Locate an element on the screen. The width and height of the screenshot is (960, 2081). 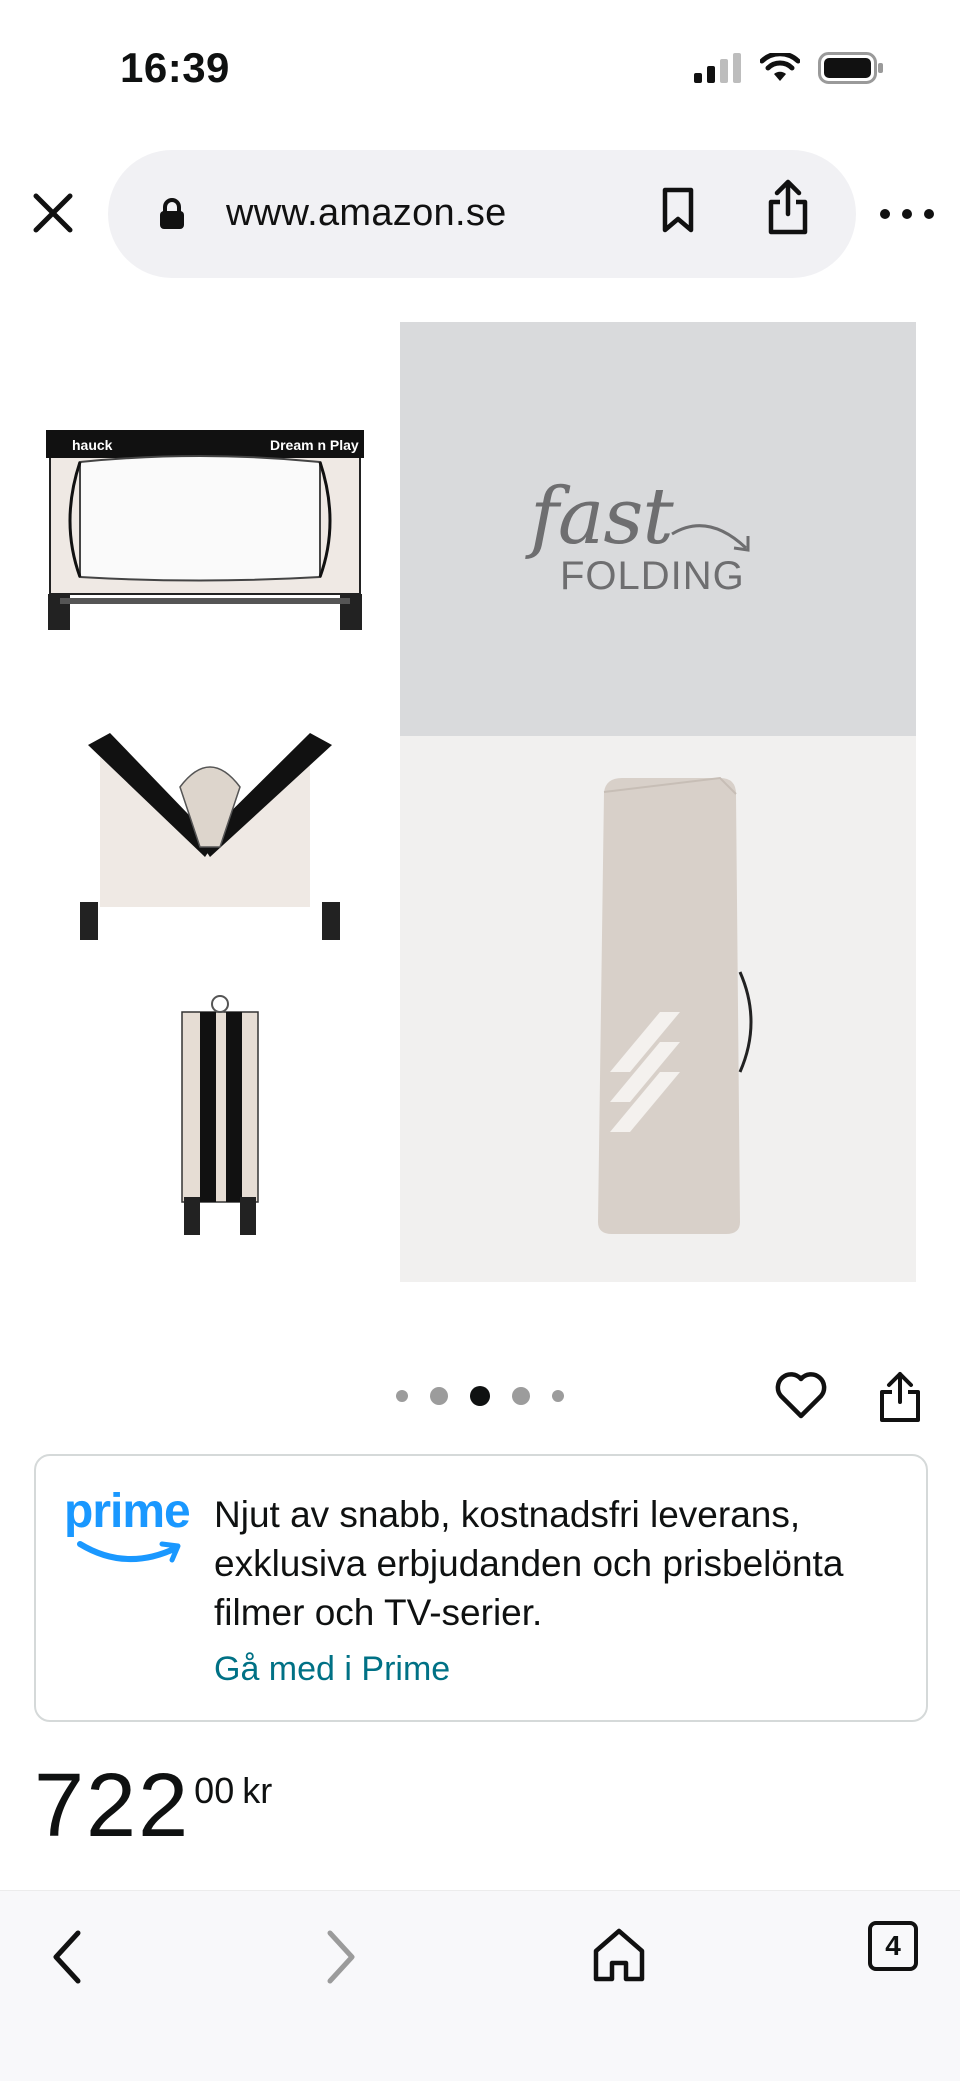
close-button is located at coordinates (53, 213).